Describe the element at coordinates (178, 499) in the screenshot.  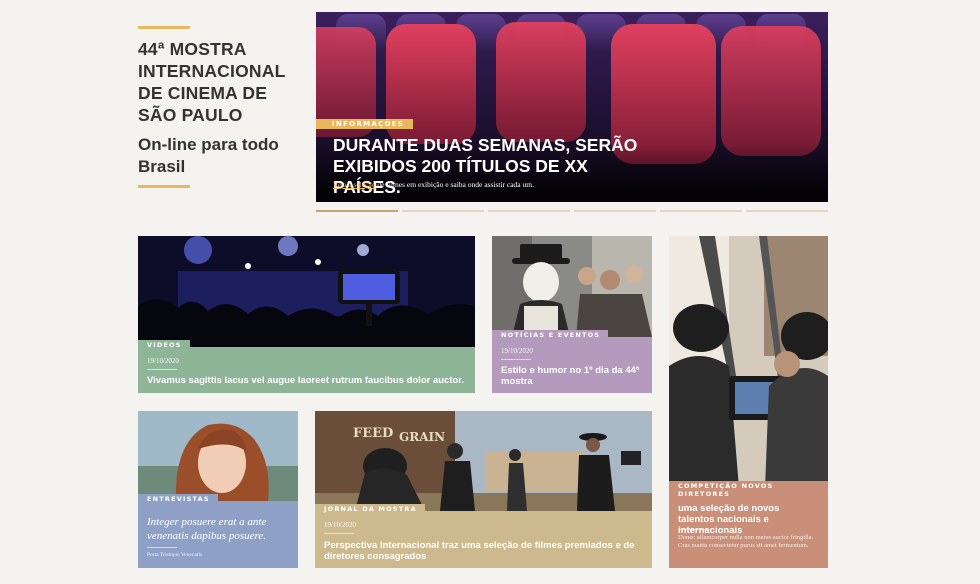
I see `interviews-category-badge: ENTREVISTAS` at that location.